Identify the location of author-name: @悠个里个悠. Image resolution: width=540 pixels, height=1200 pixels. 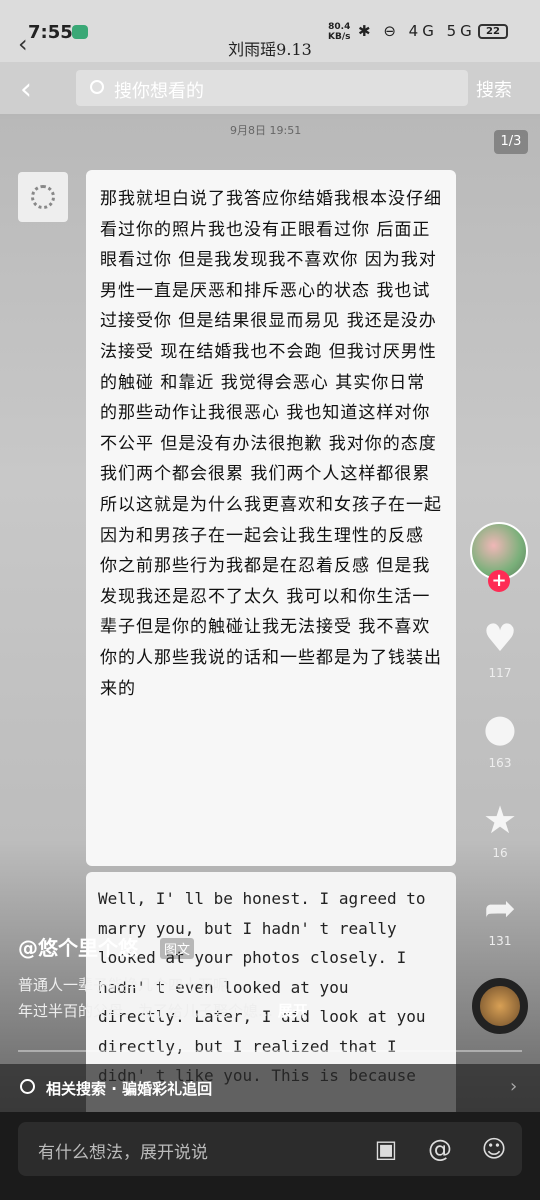
(78, 946).